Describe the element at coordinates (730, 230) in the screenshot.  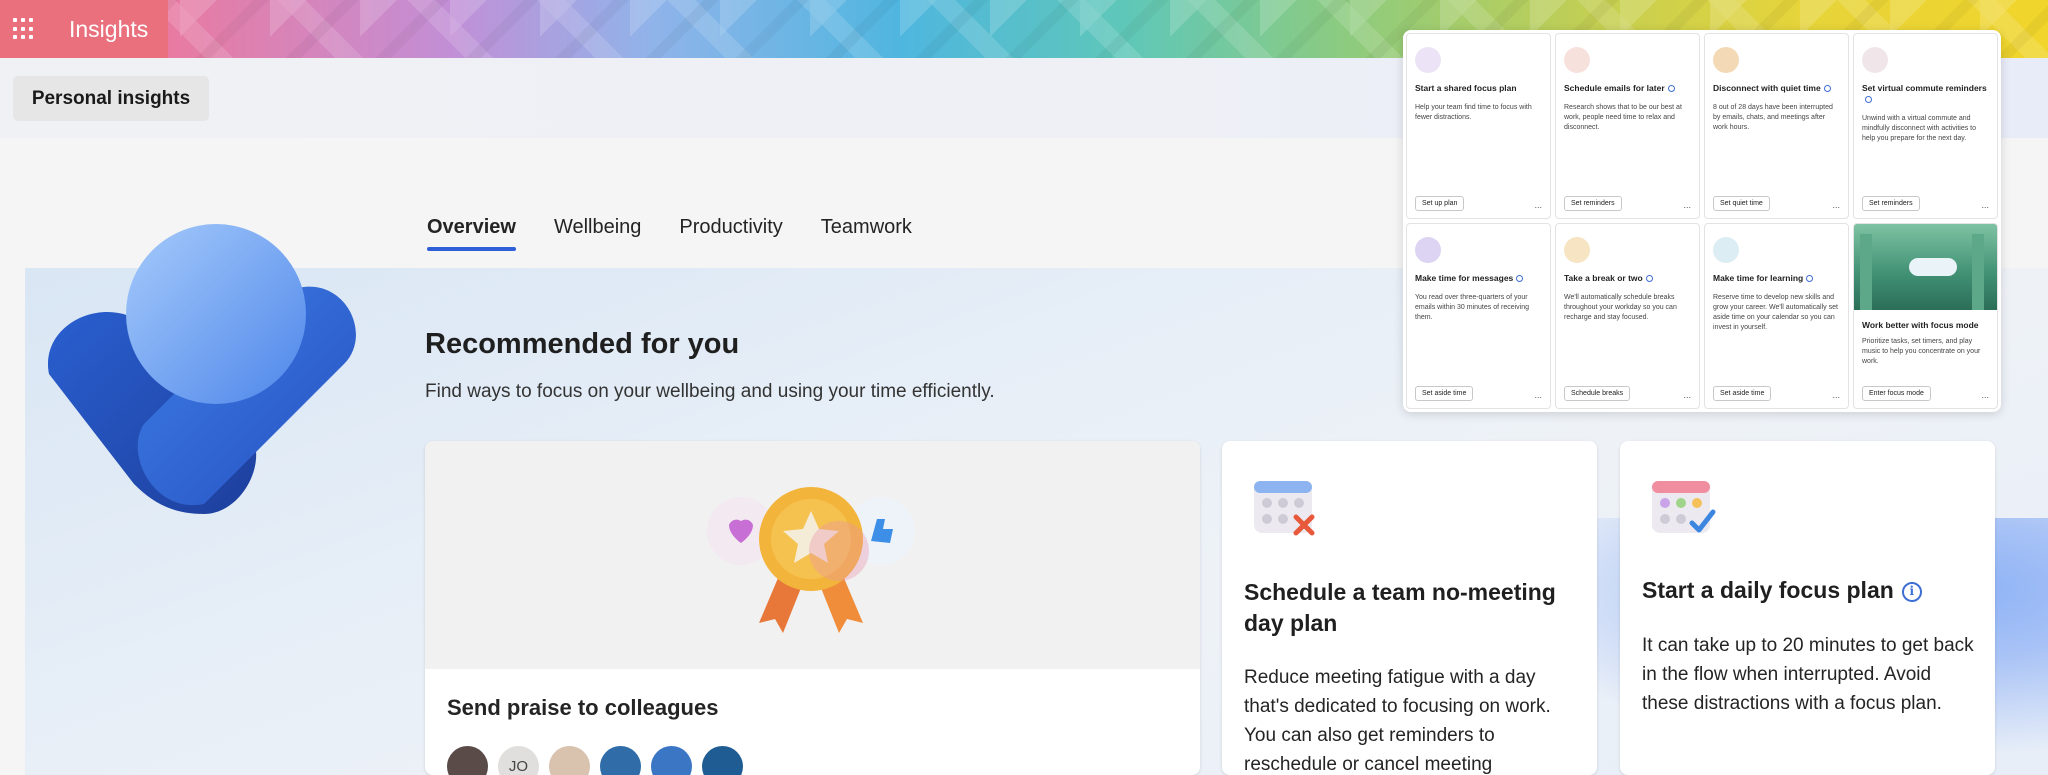
I see `tab-productivity: Productivity` at that location.